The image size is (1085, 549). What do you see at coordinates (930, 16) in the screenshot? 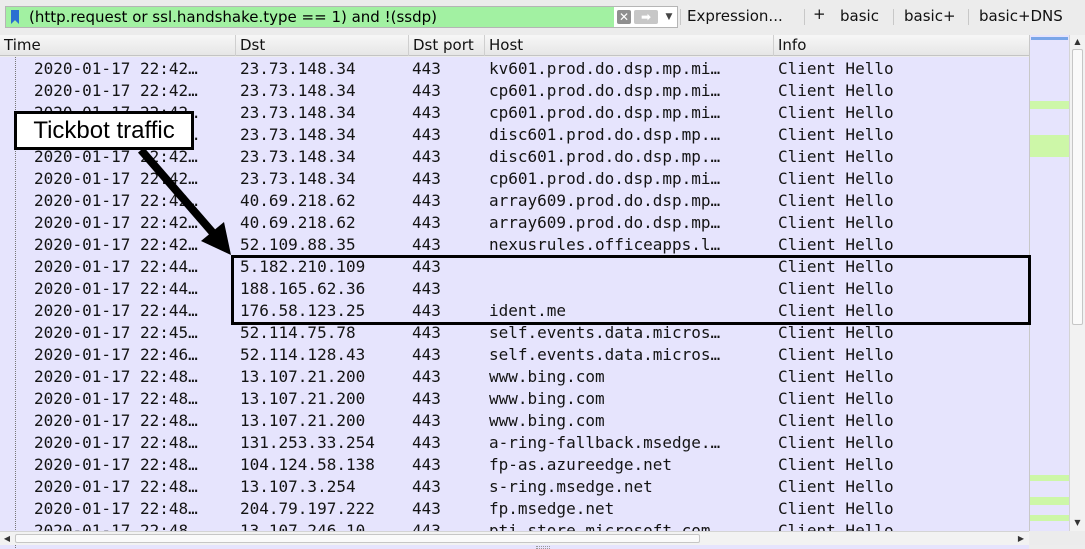
I see `filter-button-basic-plus: basic+` at bounding box center [930, 16].